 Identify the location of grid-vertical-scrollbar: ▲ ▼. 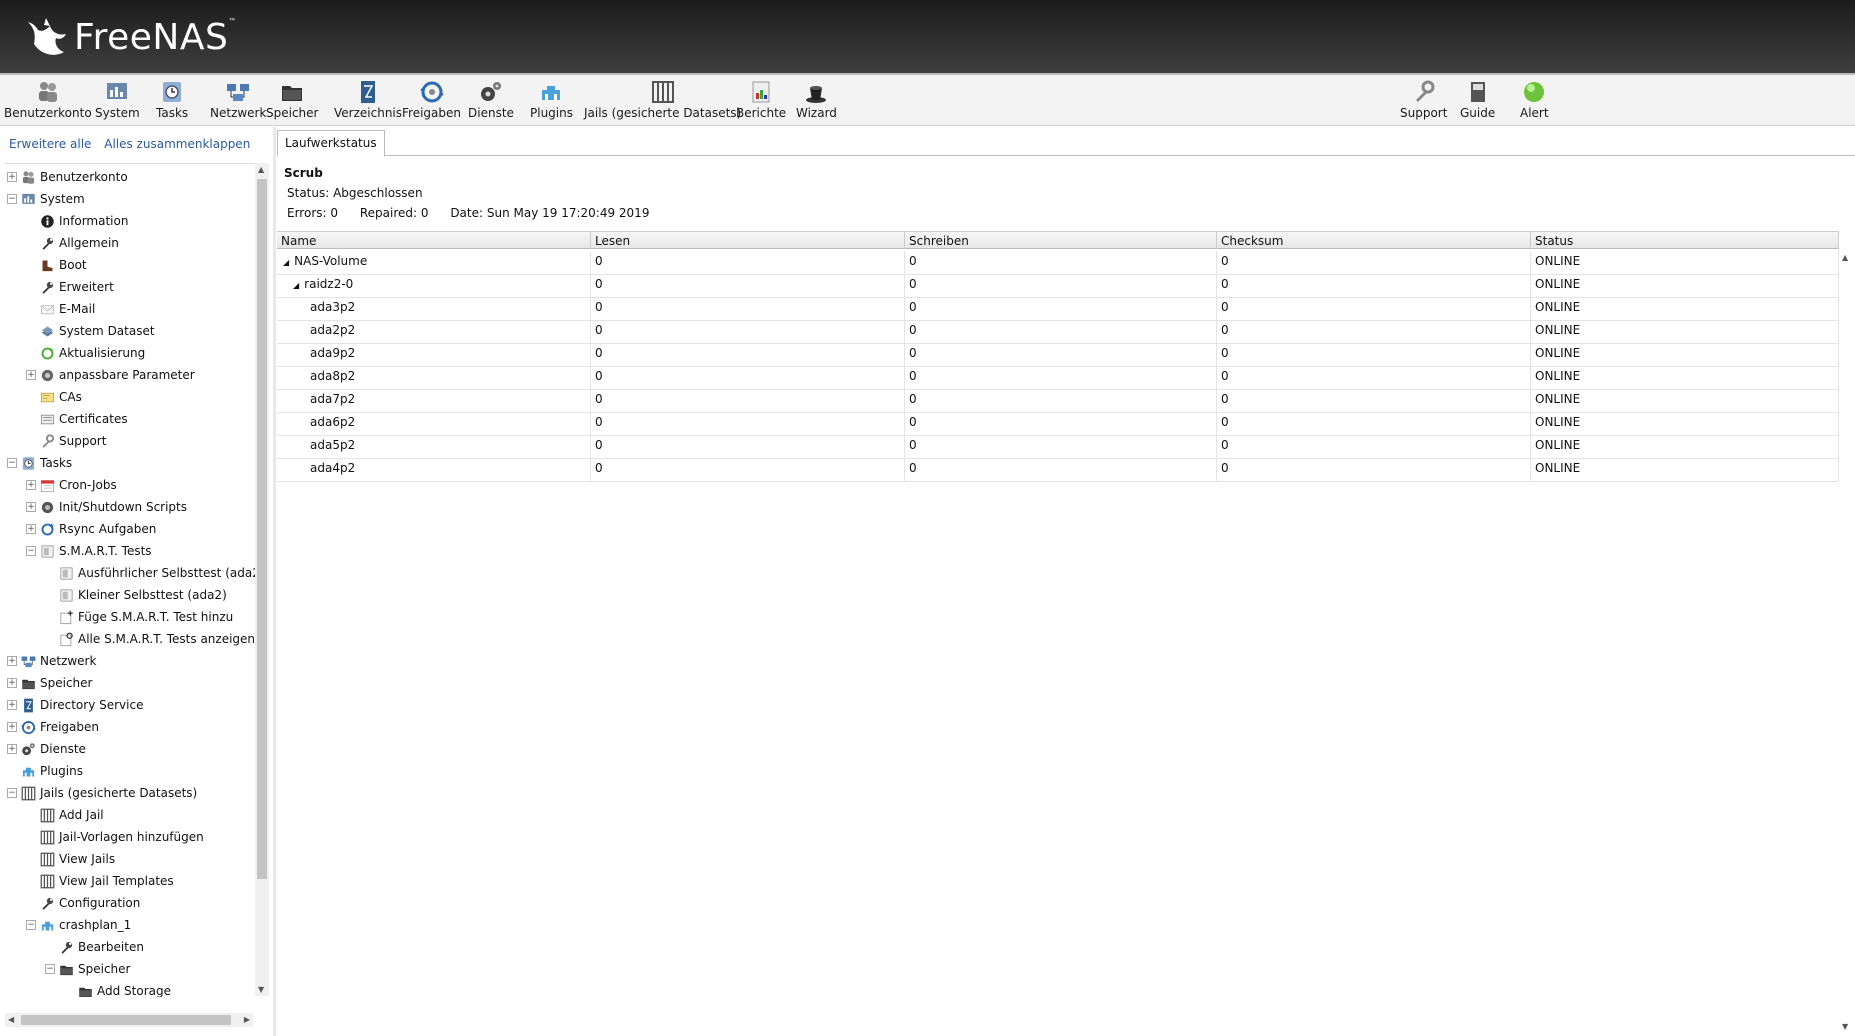
(1846, 631).